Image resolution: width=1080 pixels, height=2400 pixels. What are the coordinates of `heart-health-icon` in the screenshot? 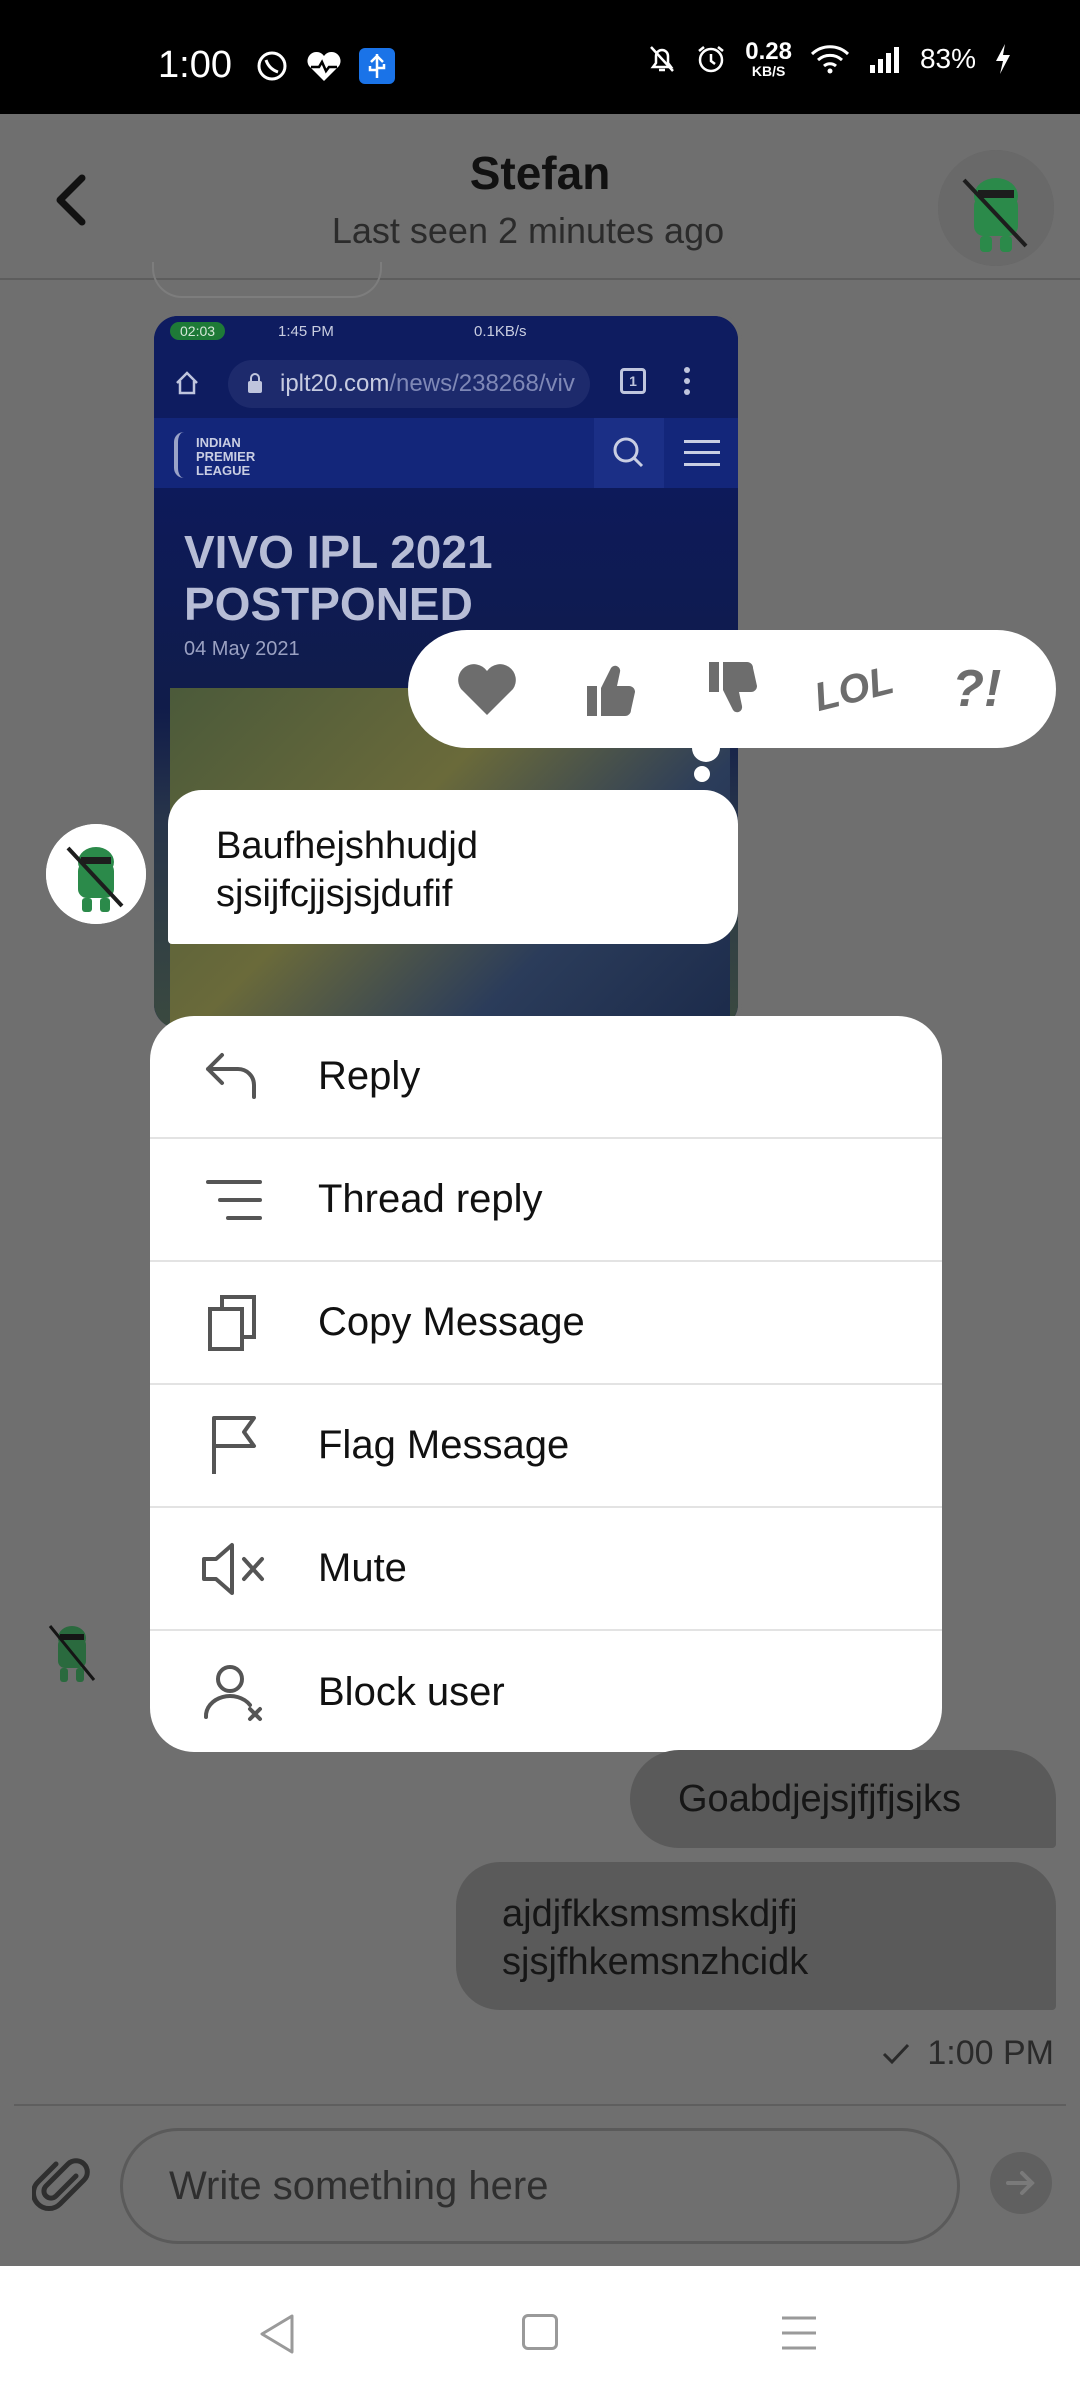 It's located at (324, 66).